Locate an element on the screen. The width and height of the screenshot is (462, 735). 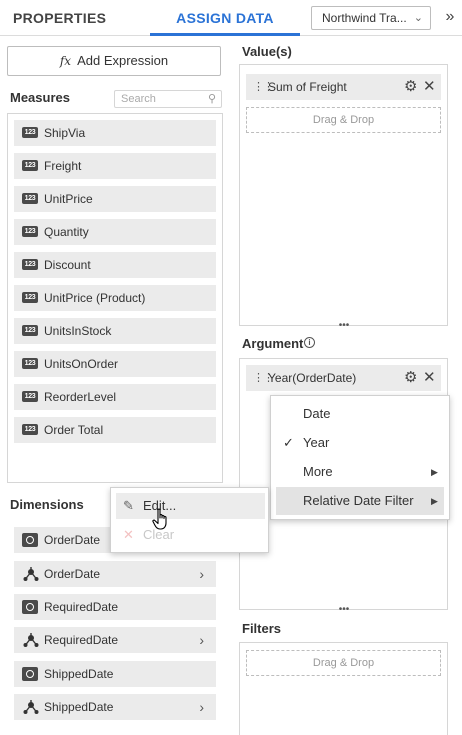
argument-field-label: Year(OrderDate) is located at coordinates (312, 378).